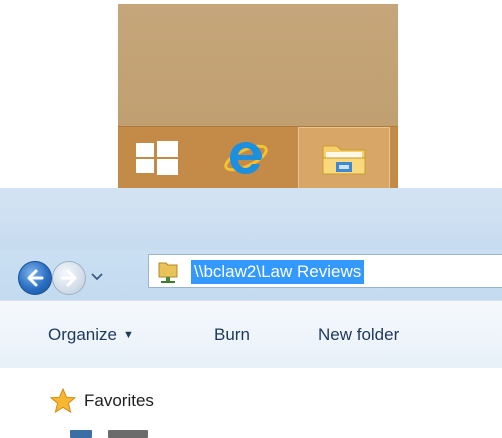 The image size is (502, 438). I want to click on back-button, so click(35, 278).